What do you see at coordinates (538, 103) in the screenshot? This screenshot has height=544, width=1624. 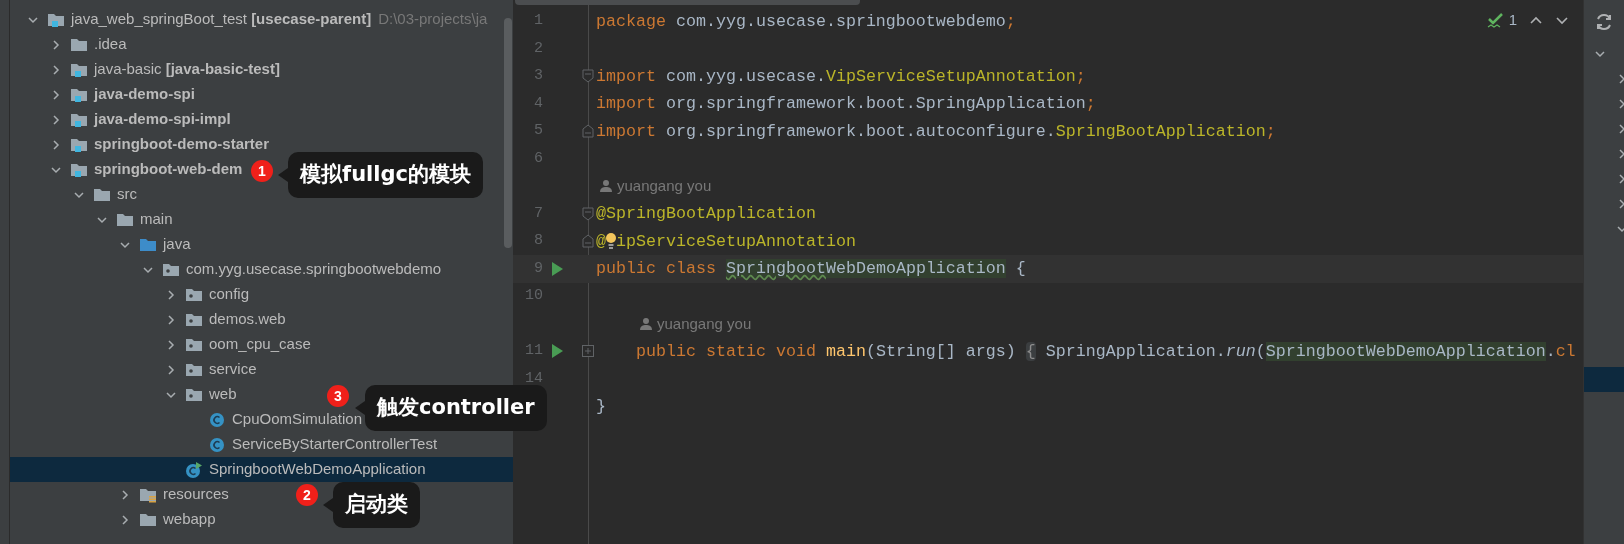 I see `line-number: 4` at bounding box center [538, 103].